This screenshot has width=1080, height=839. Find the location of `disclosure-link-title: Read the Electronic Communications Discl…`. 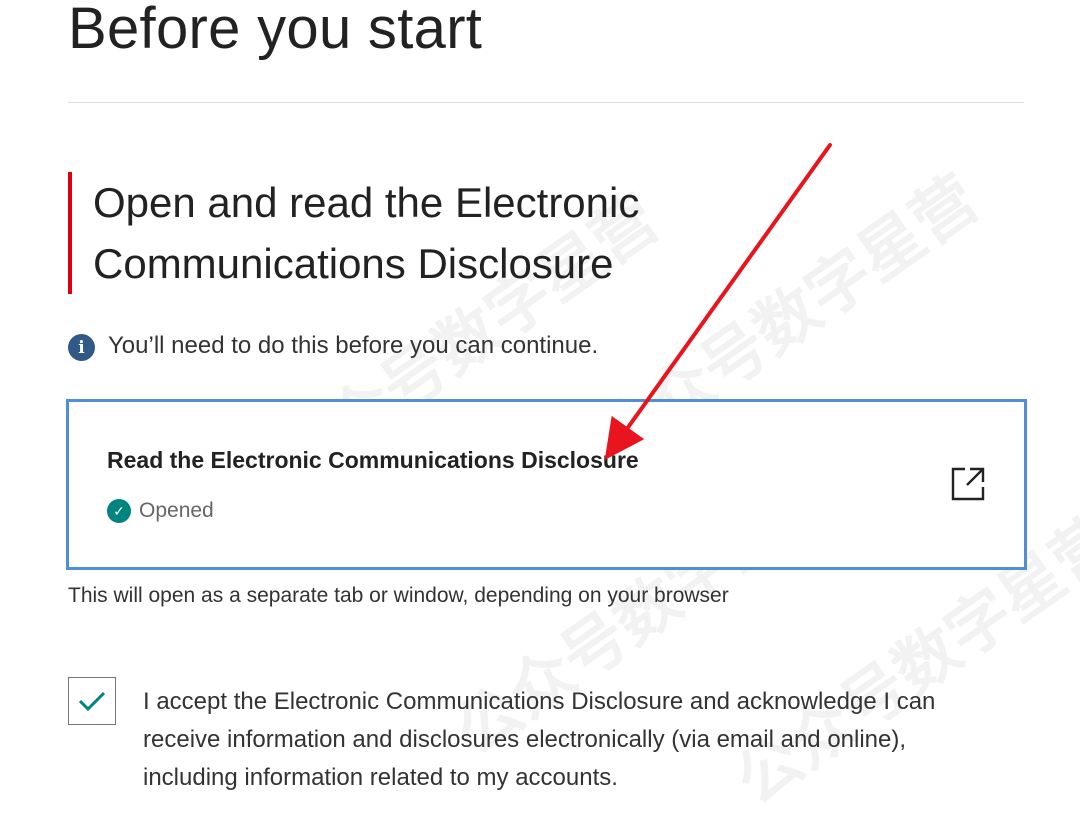

disclosure-link-title: Read the Electronic Communications Discl… is located at coordinates (373, 460).